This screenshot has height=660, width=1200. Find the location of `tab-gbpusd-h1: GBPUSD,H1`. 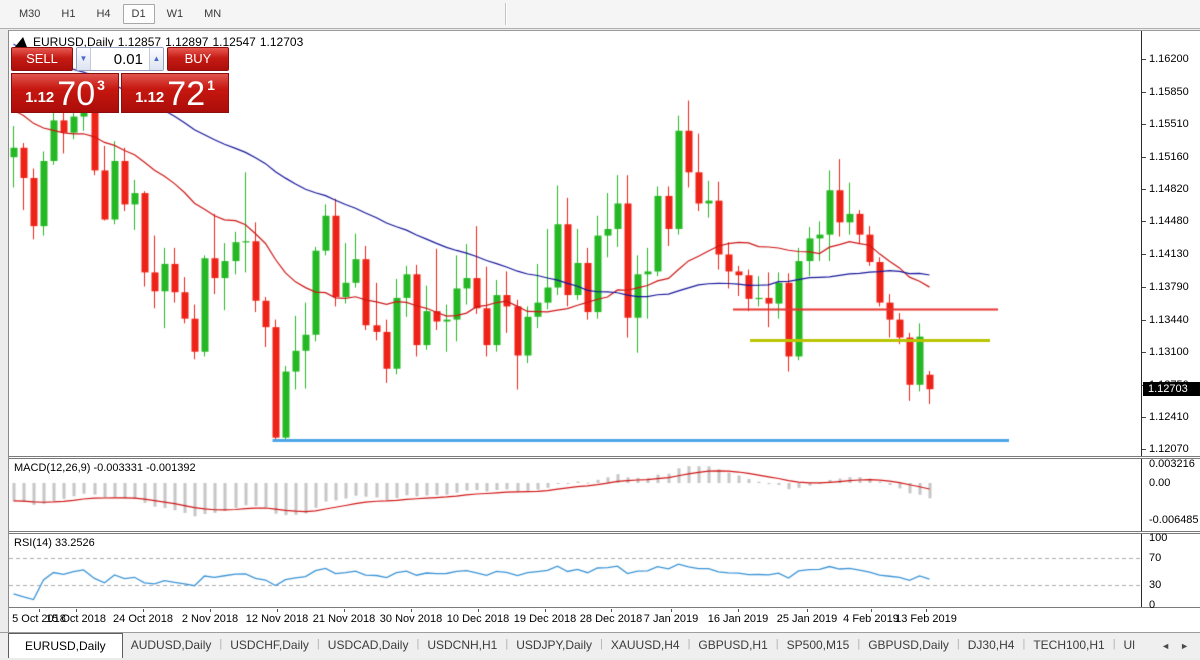

tab-gbpusd-h1: GBPUSD,H1 is located at coordinates (732, 645).